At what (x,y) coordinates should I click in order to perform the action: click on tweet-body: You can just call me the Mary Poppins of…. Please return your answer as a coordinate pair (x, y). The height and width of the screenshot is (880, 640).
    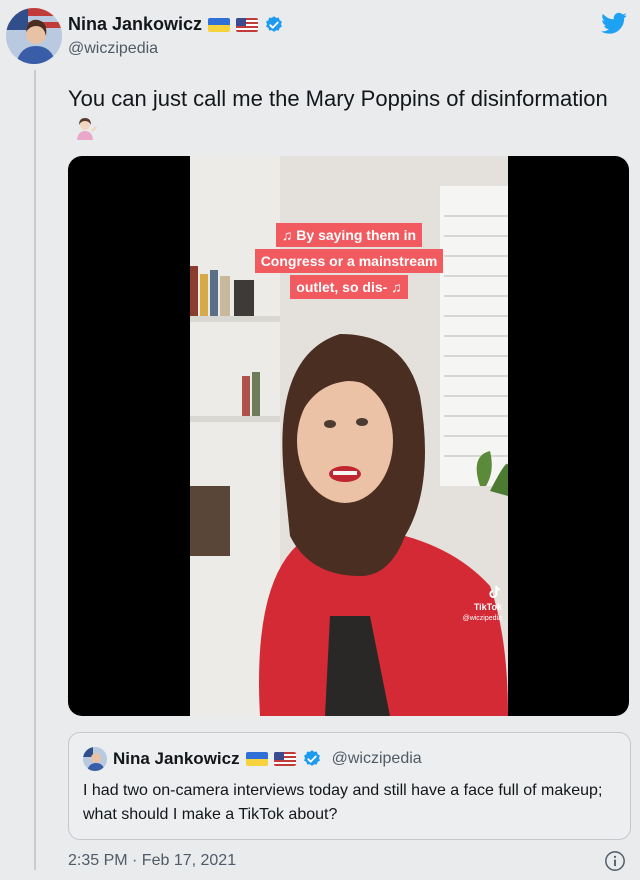
    Looking at the image, I should click on (338, 98).